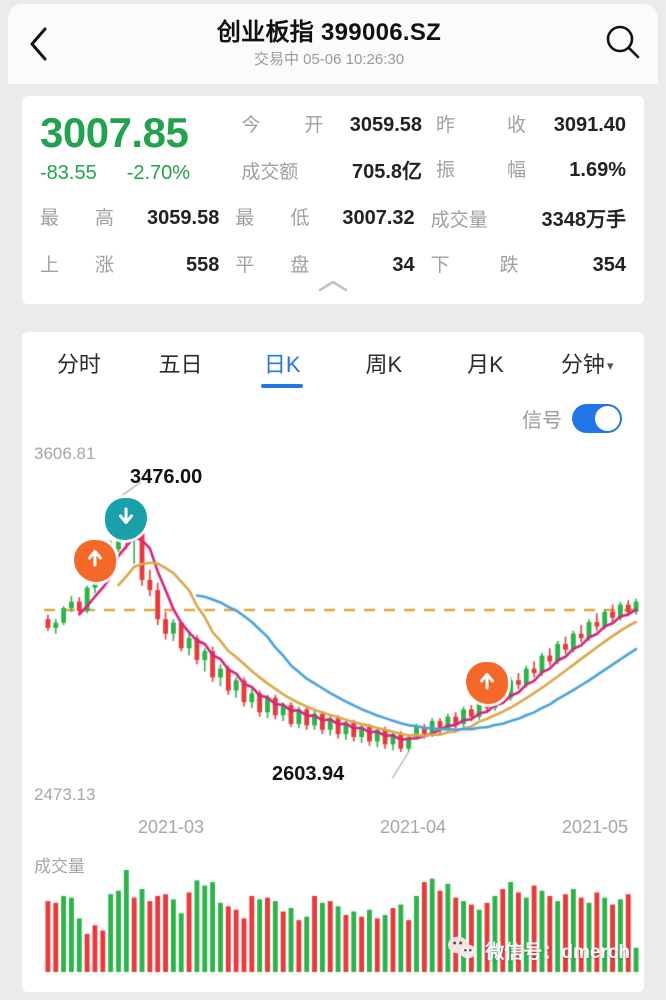 Image resolution: width=666 pixels, height=1000 pixels. What do you see at coordinates (202, 265) in the screenshot?
I see `value-advancers: 558` at bounding box center [202, 265].